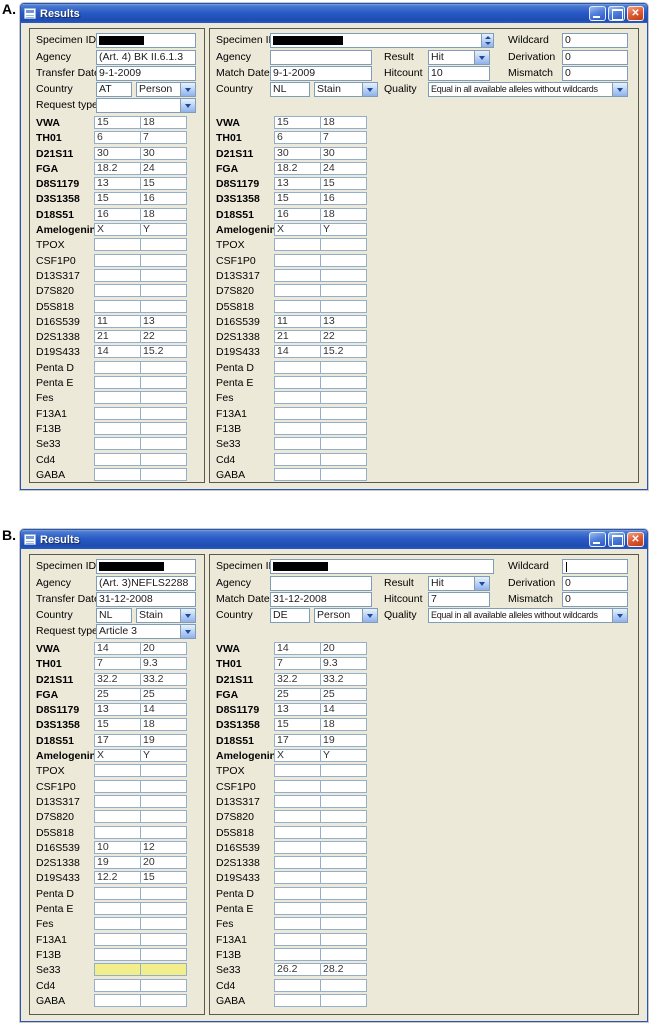 The width and height of the screenshot is (650, 1025). Describe the element at coordinates (297, 756) in the screenshot. I see `allele-value-cell: X` at that location.